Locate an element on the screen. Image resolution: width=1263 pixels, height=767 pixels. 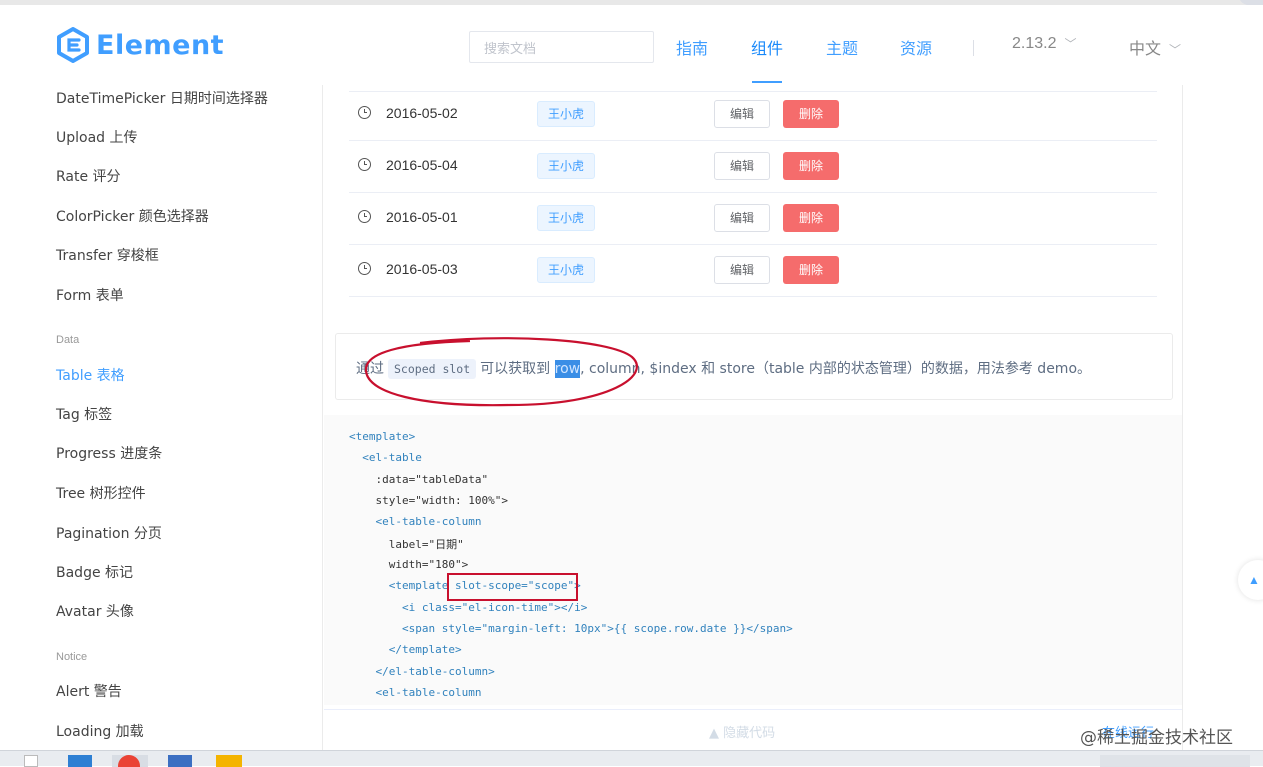
version-select: 2.13.2 ﹀ is located at coordinates (1044, 44).